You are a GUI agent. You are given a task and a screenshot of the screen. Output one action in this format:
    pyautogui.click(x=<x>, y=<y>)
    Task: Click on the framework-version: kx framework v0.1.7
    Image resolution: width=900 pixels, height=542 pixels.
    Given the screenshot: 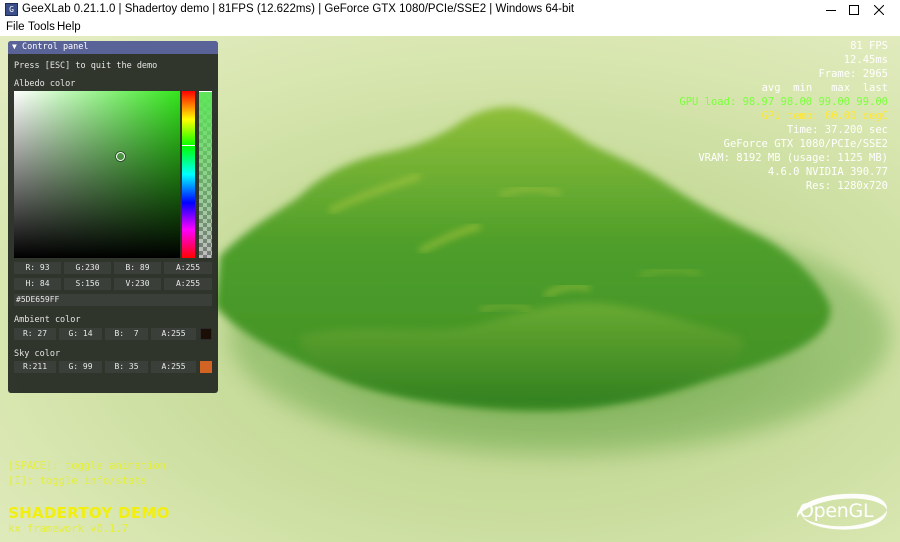 What is the action you would take?
    pyautogui.click(x=68, y=529)
    